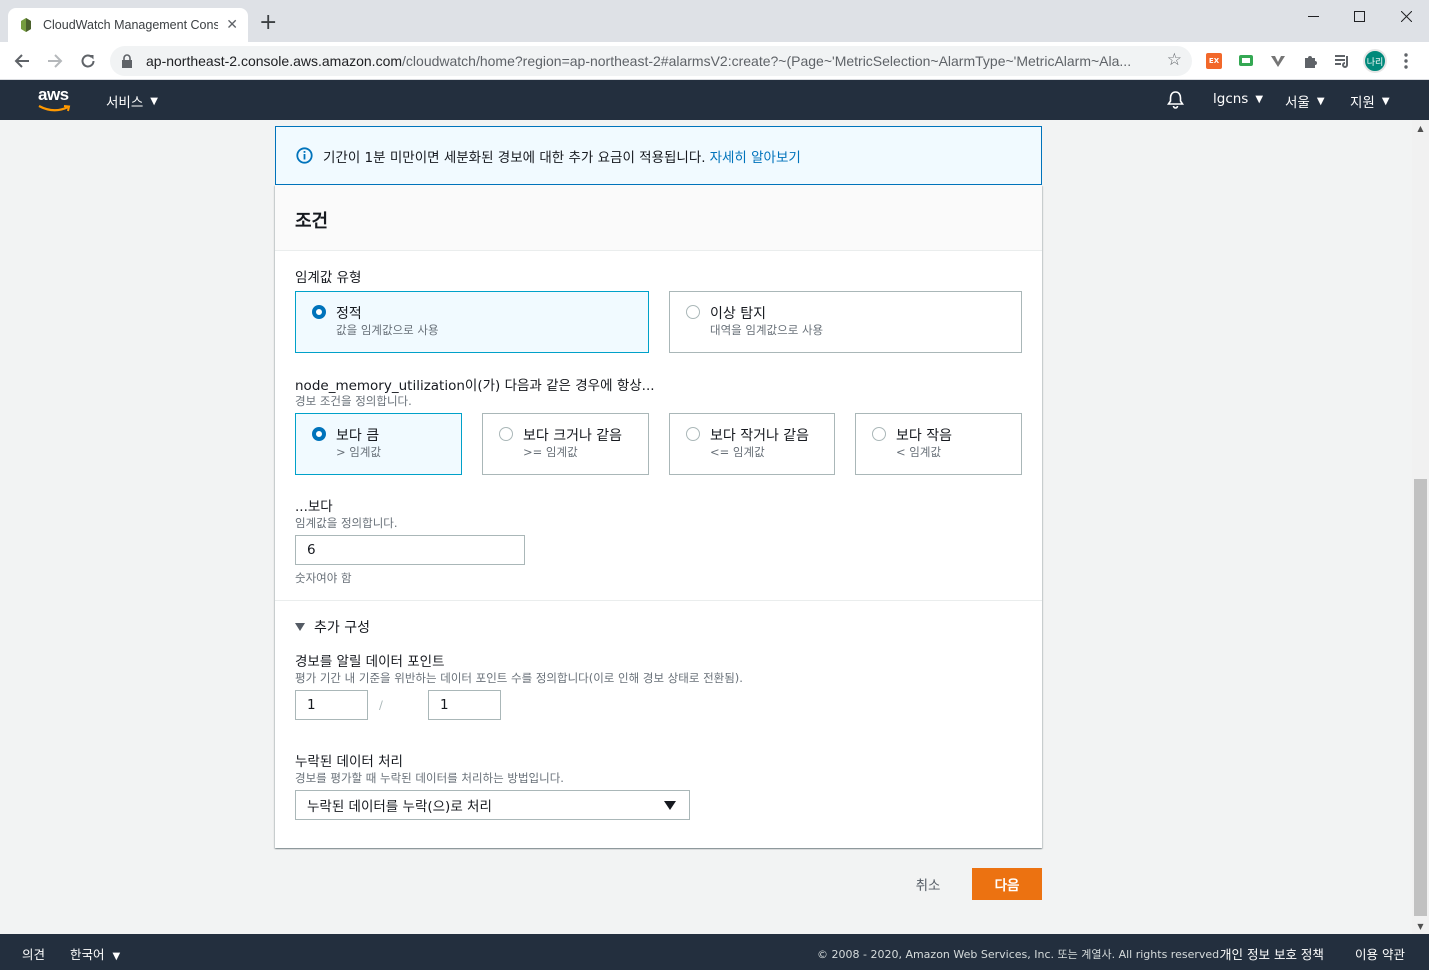 This screenshot has width=1429, height=970. I want to click on url-host: ap-northeast-2.console.aws.amazon.com, so click(274, 61).